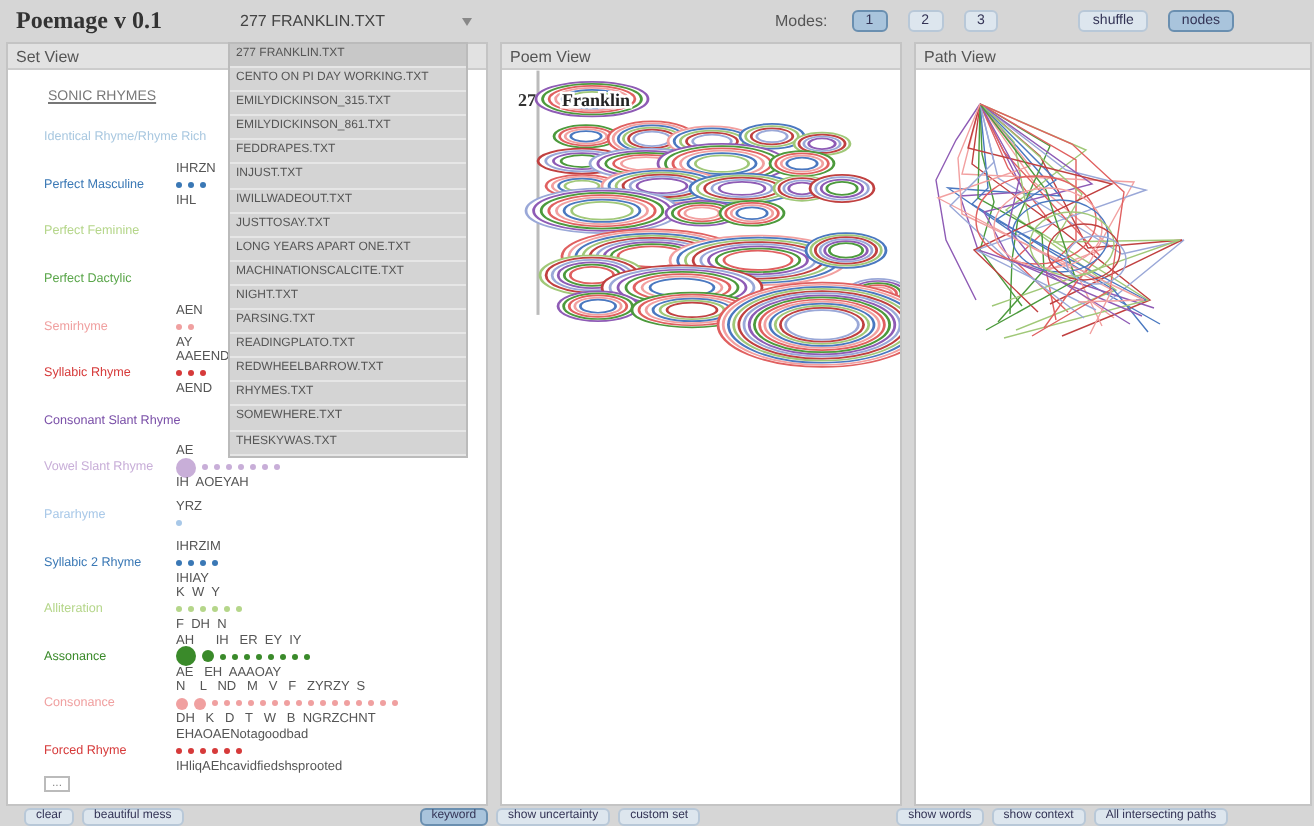 The height and width of the screenshot is (826, 1314). I want to click on panel-title: Poem View, so click(701, 57).